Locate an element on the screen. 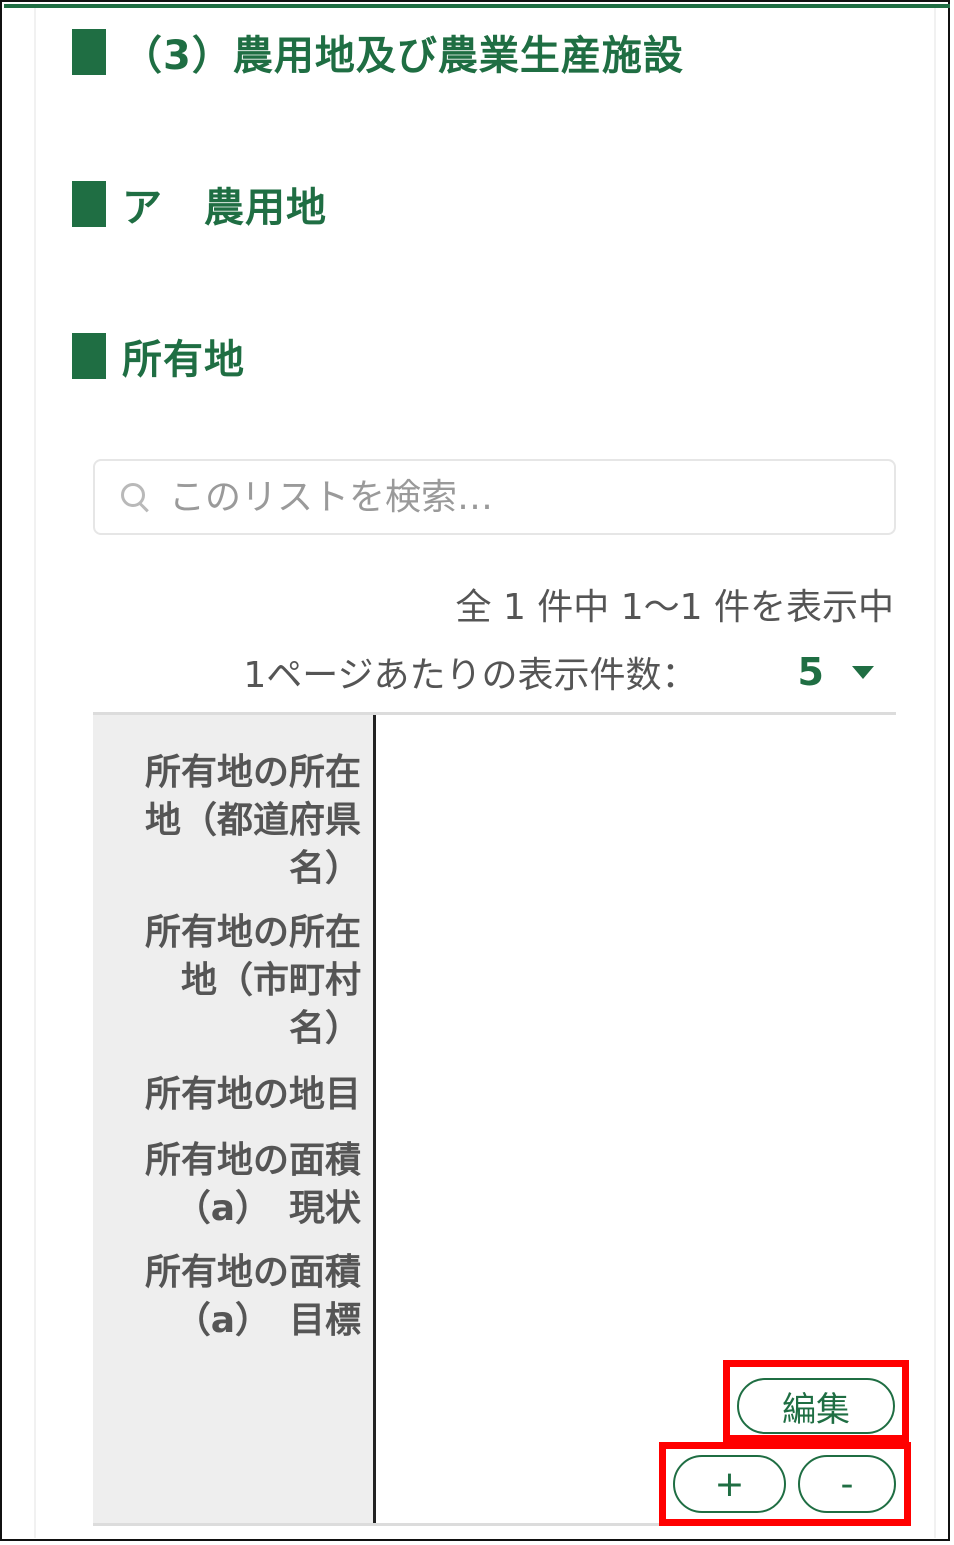  search-input is located at coordinates (519, 497).